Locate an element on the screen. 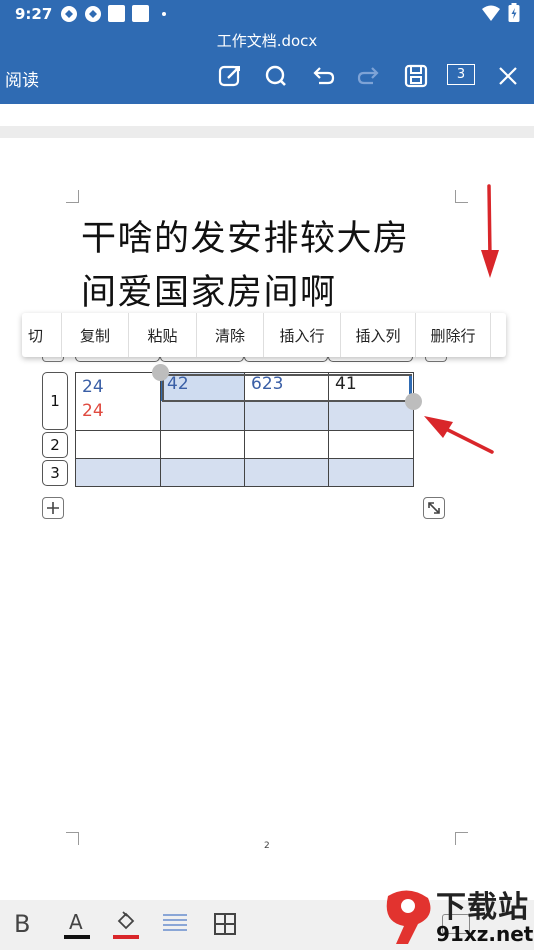 This screenshot has height=950, width=534. add-row-button is located at coordinates (53, 508).